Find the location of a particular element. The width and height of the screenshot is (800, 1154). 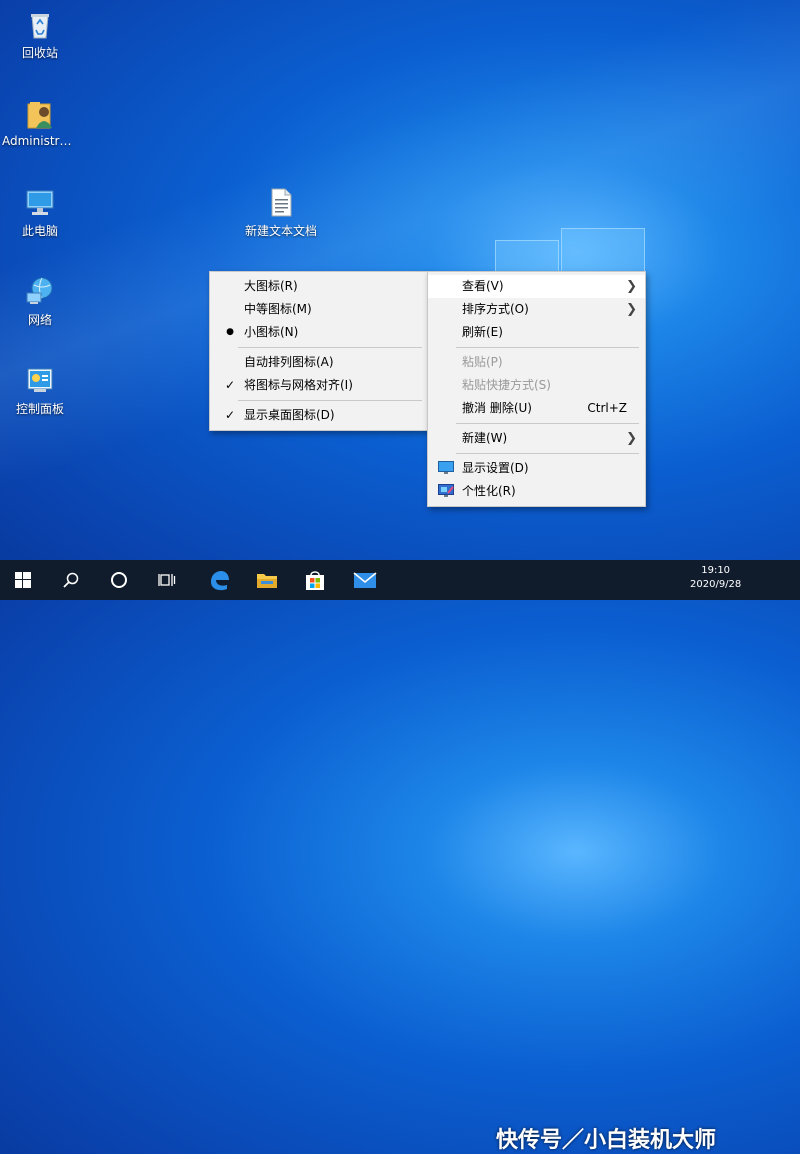

task-view-button is located at coordinates (167, 580).